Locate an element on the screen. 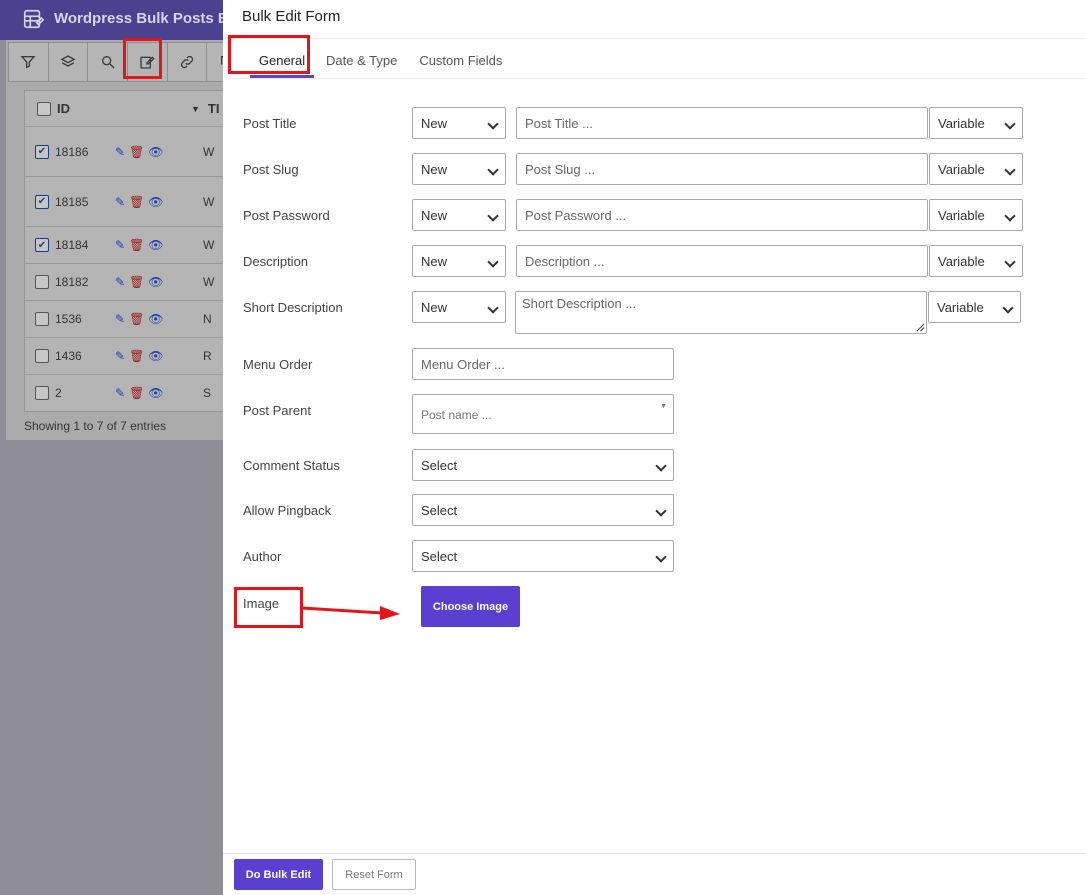 The width and height of the screenshot is (1086, 895). post-slug-mode-select: New is located at coordinates (459, 169).